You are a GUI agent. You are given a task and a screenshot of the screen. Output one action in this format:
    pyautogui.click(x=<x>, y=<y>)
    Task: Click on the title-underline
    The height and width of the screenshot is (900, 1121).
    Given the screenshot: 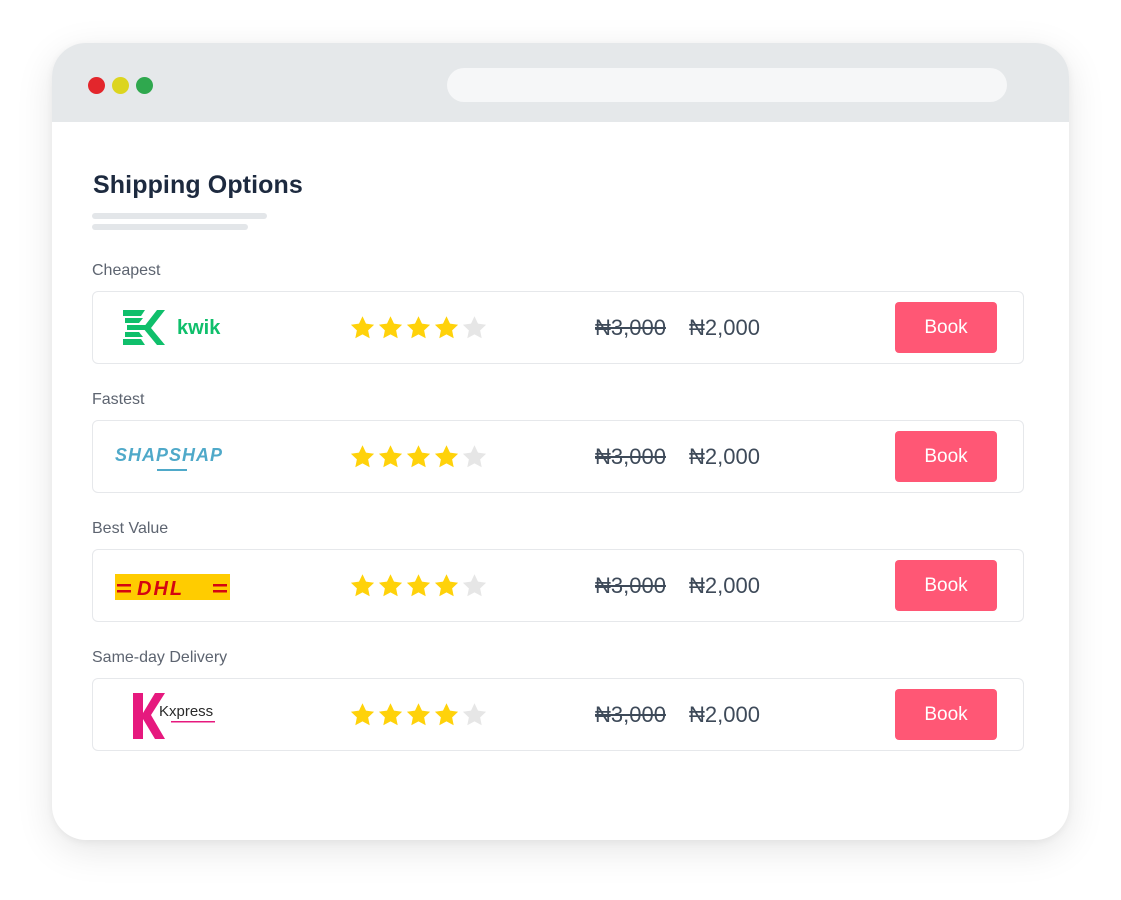 What is the action you would take?
    pyautogui.click(x=179, y=216)
    